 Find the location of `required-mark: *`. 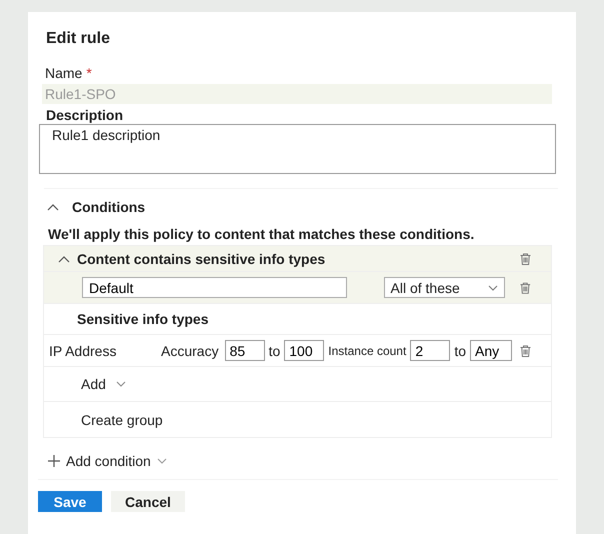

required-mark: * is located at coordinates (89, 73).